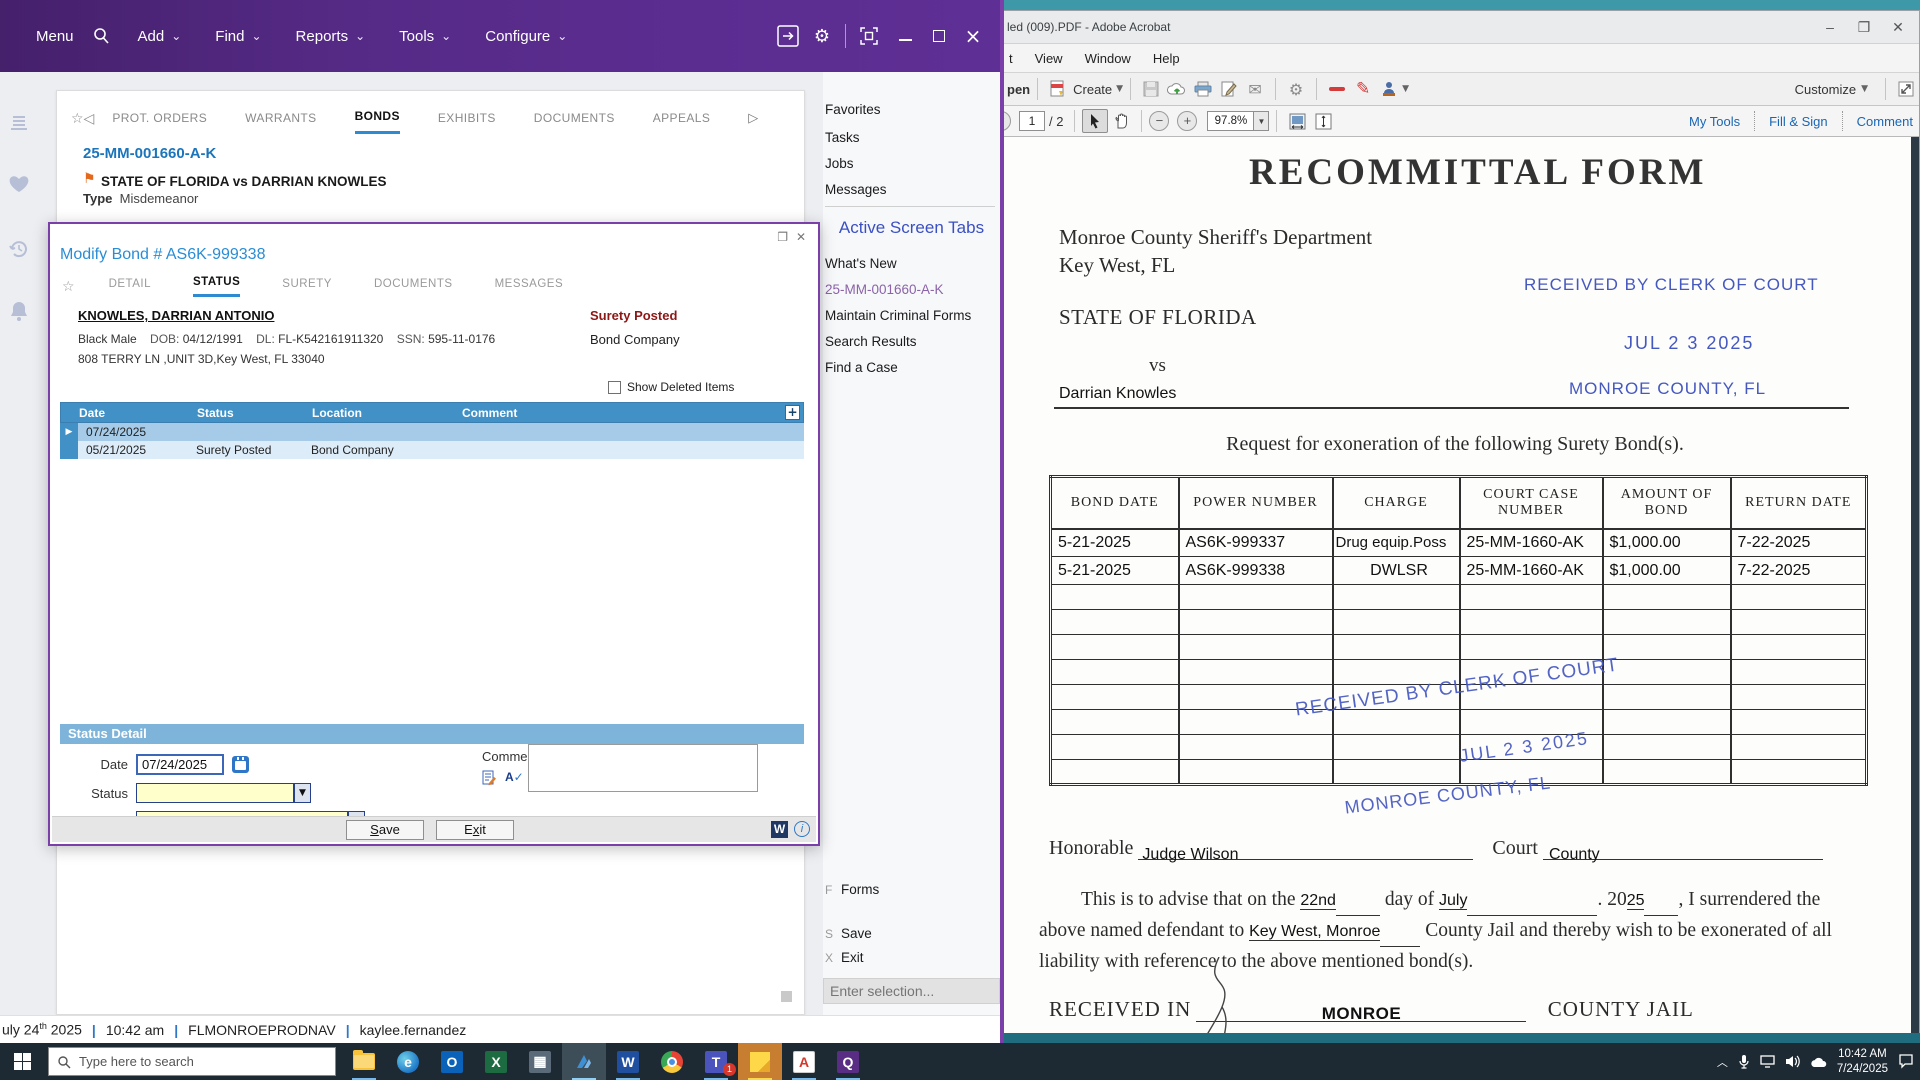 The width and height of the screenshot is (1920, 1080). What do you see at coordinates (302, 793) in the screenshot?
I see `status-dropdown-button: ▼` at bounding box center [302, 793].